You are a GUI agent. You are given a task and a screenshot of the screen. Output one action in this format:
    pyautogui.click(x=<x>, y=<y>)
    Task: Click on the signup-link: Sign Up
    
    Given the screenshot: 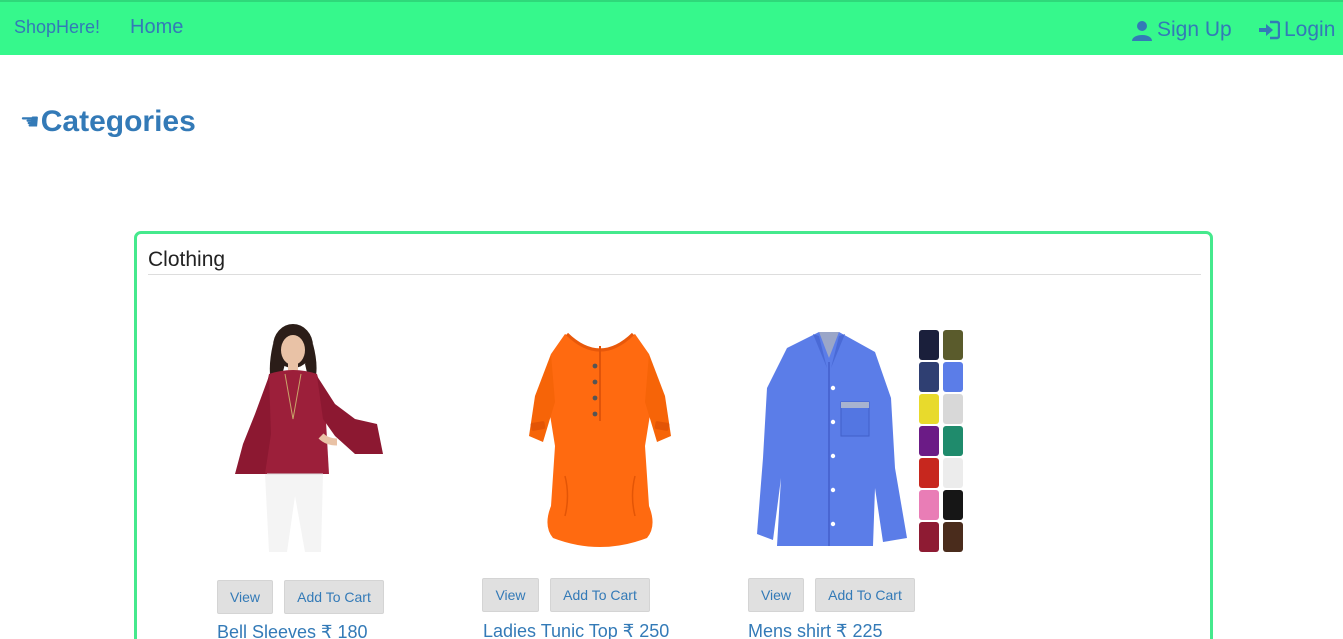 What is the action you would take?
    pyautogui.click(x=1181, y=30)
    